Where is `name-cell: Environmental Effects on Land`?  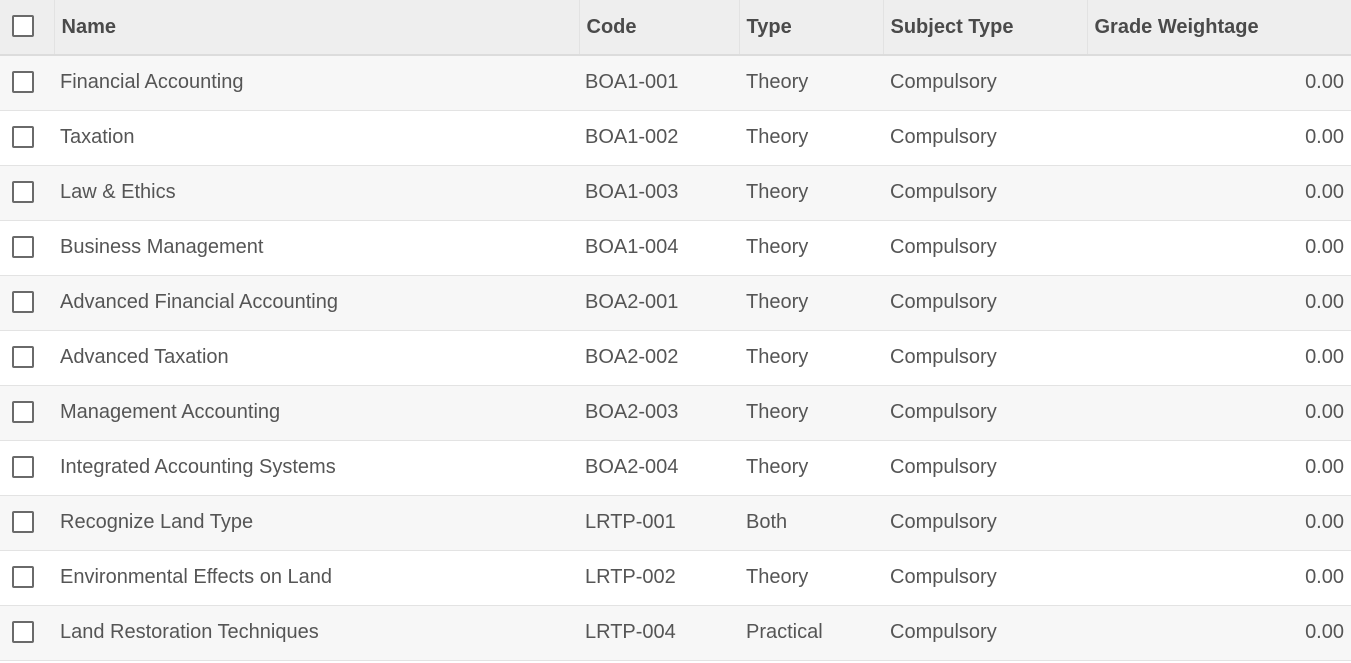
name-cell: Environmental Effects on Land is located at coordinates (196, 577).